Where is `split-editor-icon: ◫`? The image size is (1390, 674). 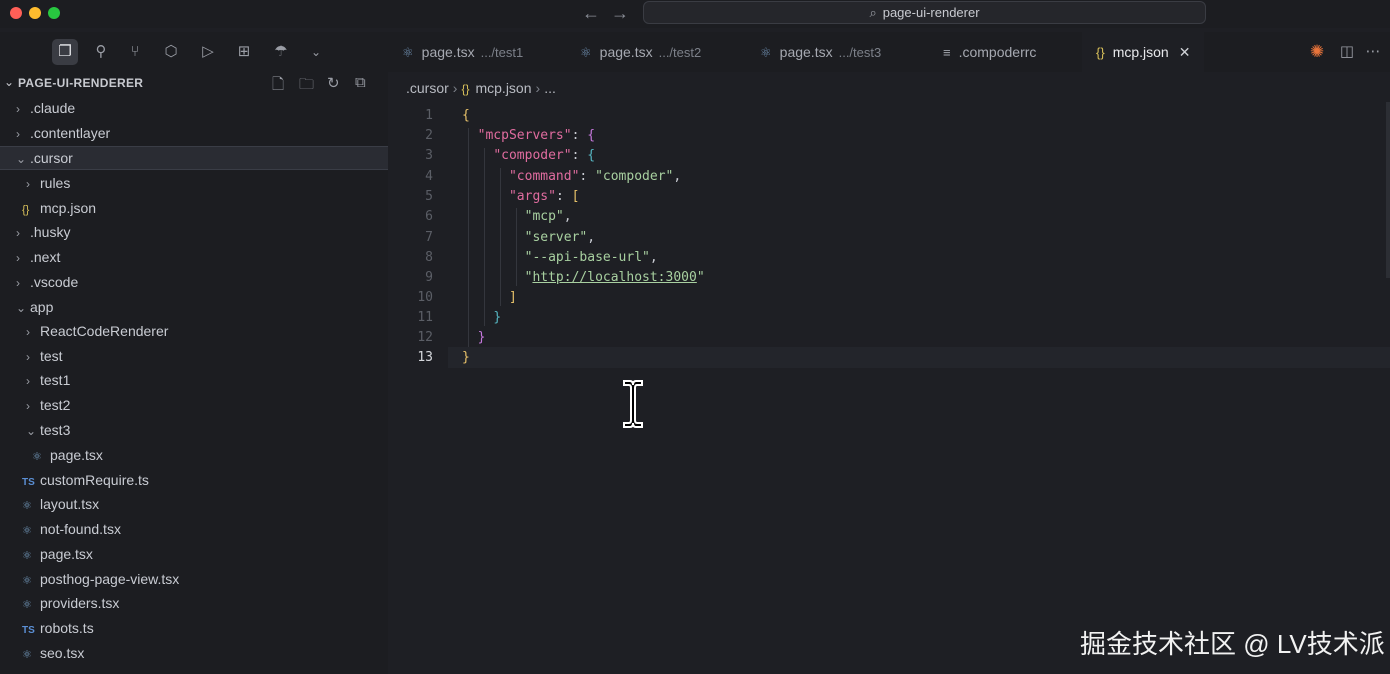 split-editor-icon: ◫ is located at coordinates (1347, 52).